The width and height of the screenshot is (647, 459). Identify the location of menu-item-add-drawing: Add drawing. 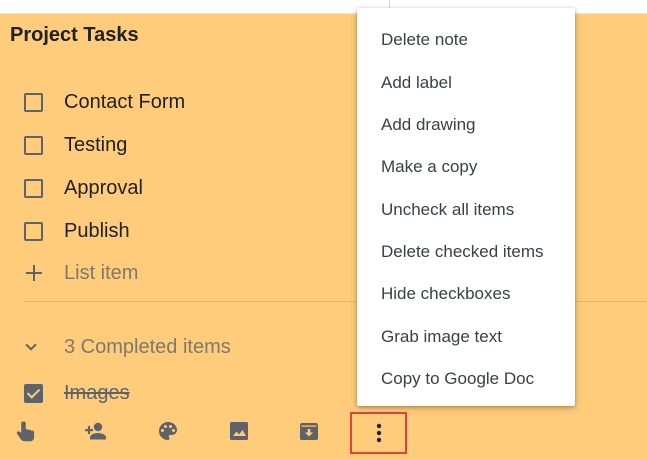
(428, 125).